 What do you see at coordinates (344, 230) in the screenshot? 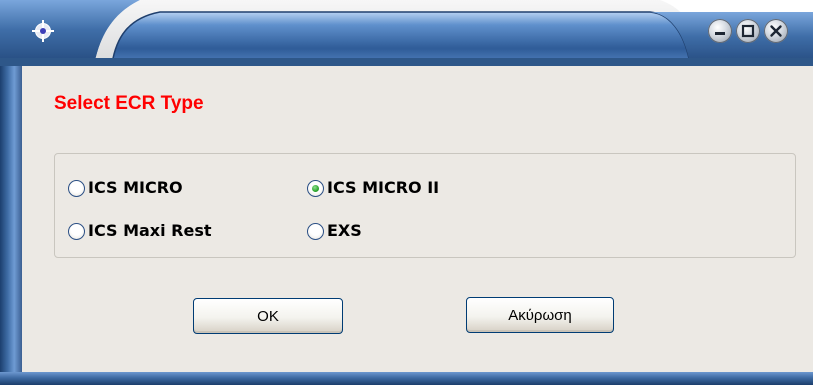
I see `radio-label: EXS` at bounding box center [344, 230].